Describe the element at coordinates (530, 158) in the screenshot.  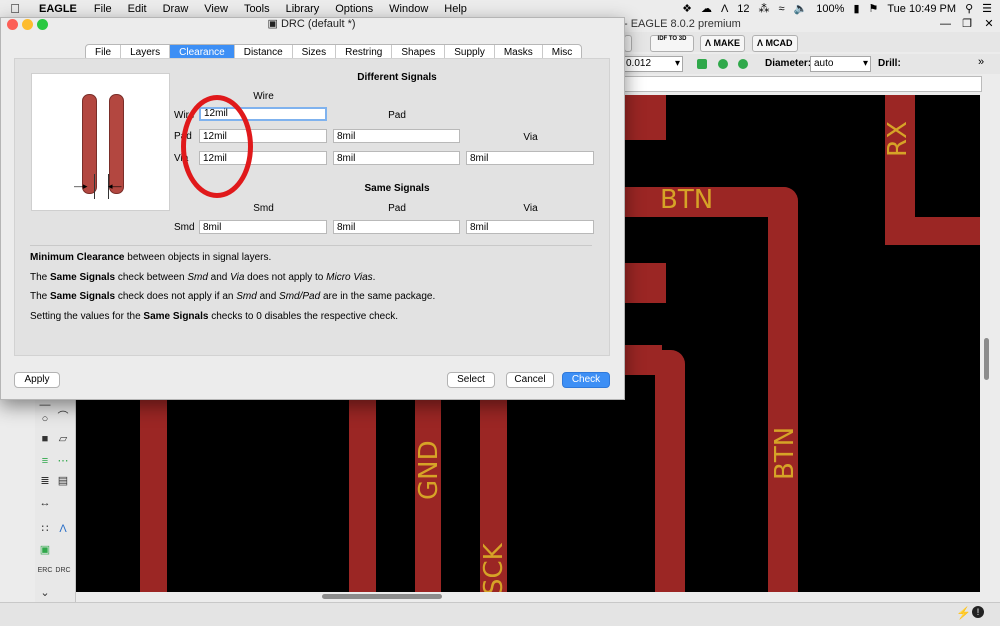
I see `via-via-field: 8mil` at that location.